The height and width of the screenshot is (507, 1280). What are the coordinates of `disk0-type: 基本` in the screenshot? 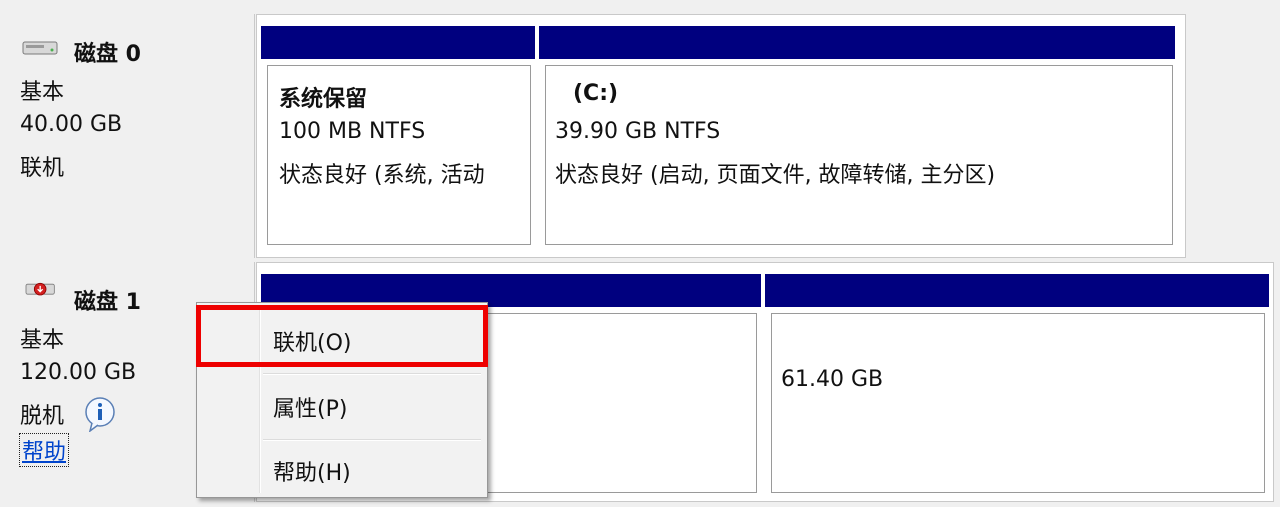 It's located at (42, 92).